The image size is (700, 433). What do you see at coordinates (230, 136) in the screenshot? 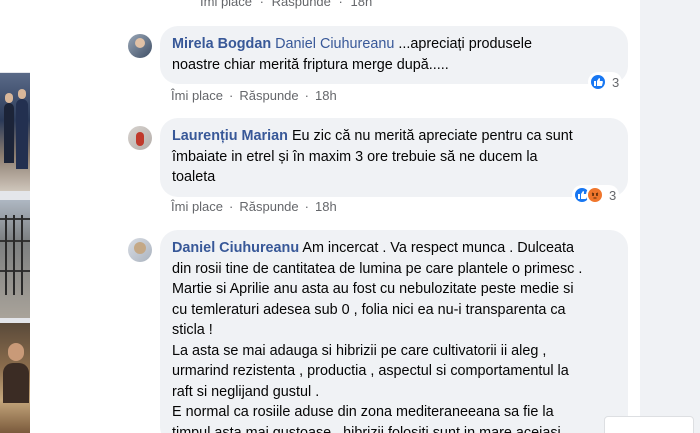
I see `comment-author: Laurențiu Marian` at bounding box center [230, 136].